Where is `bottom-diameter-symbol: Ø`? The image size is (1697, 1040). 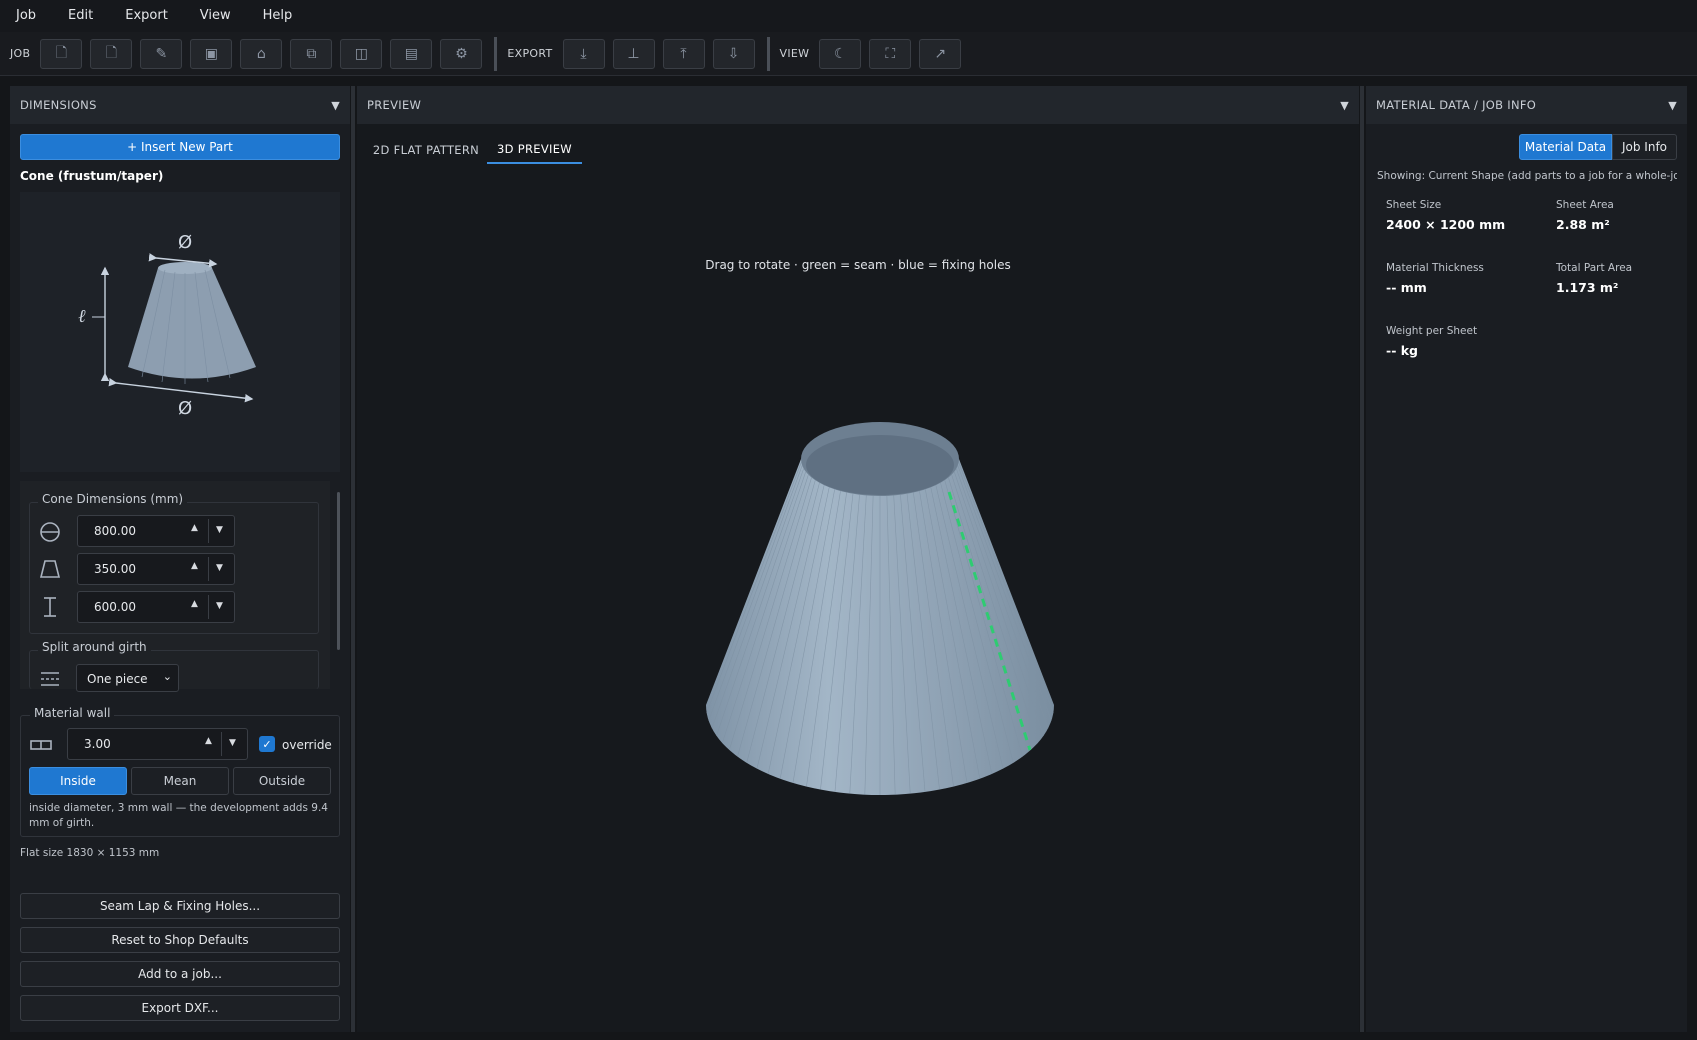 bottom-diameter-symbol: Ø is located at coordinates (185, 408).